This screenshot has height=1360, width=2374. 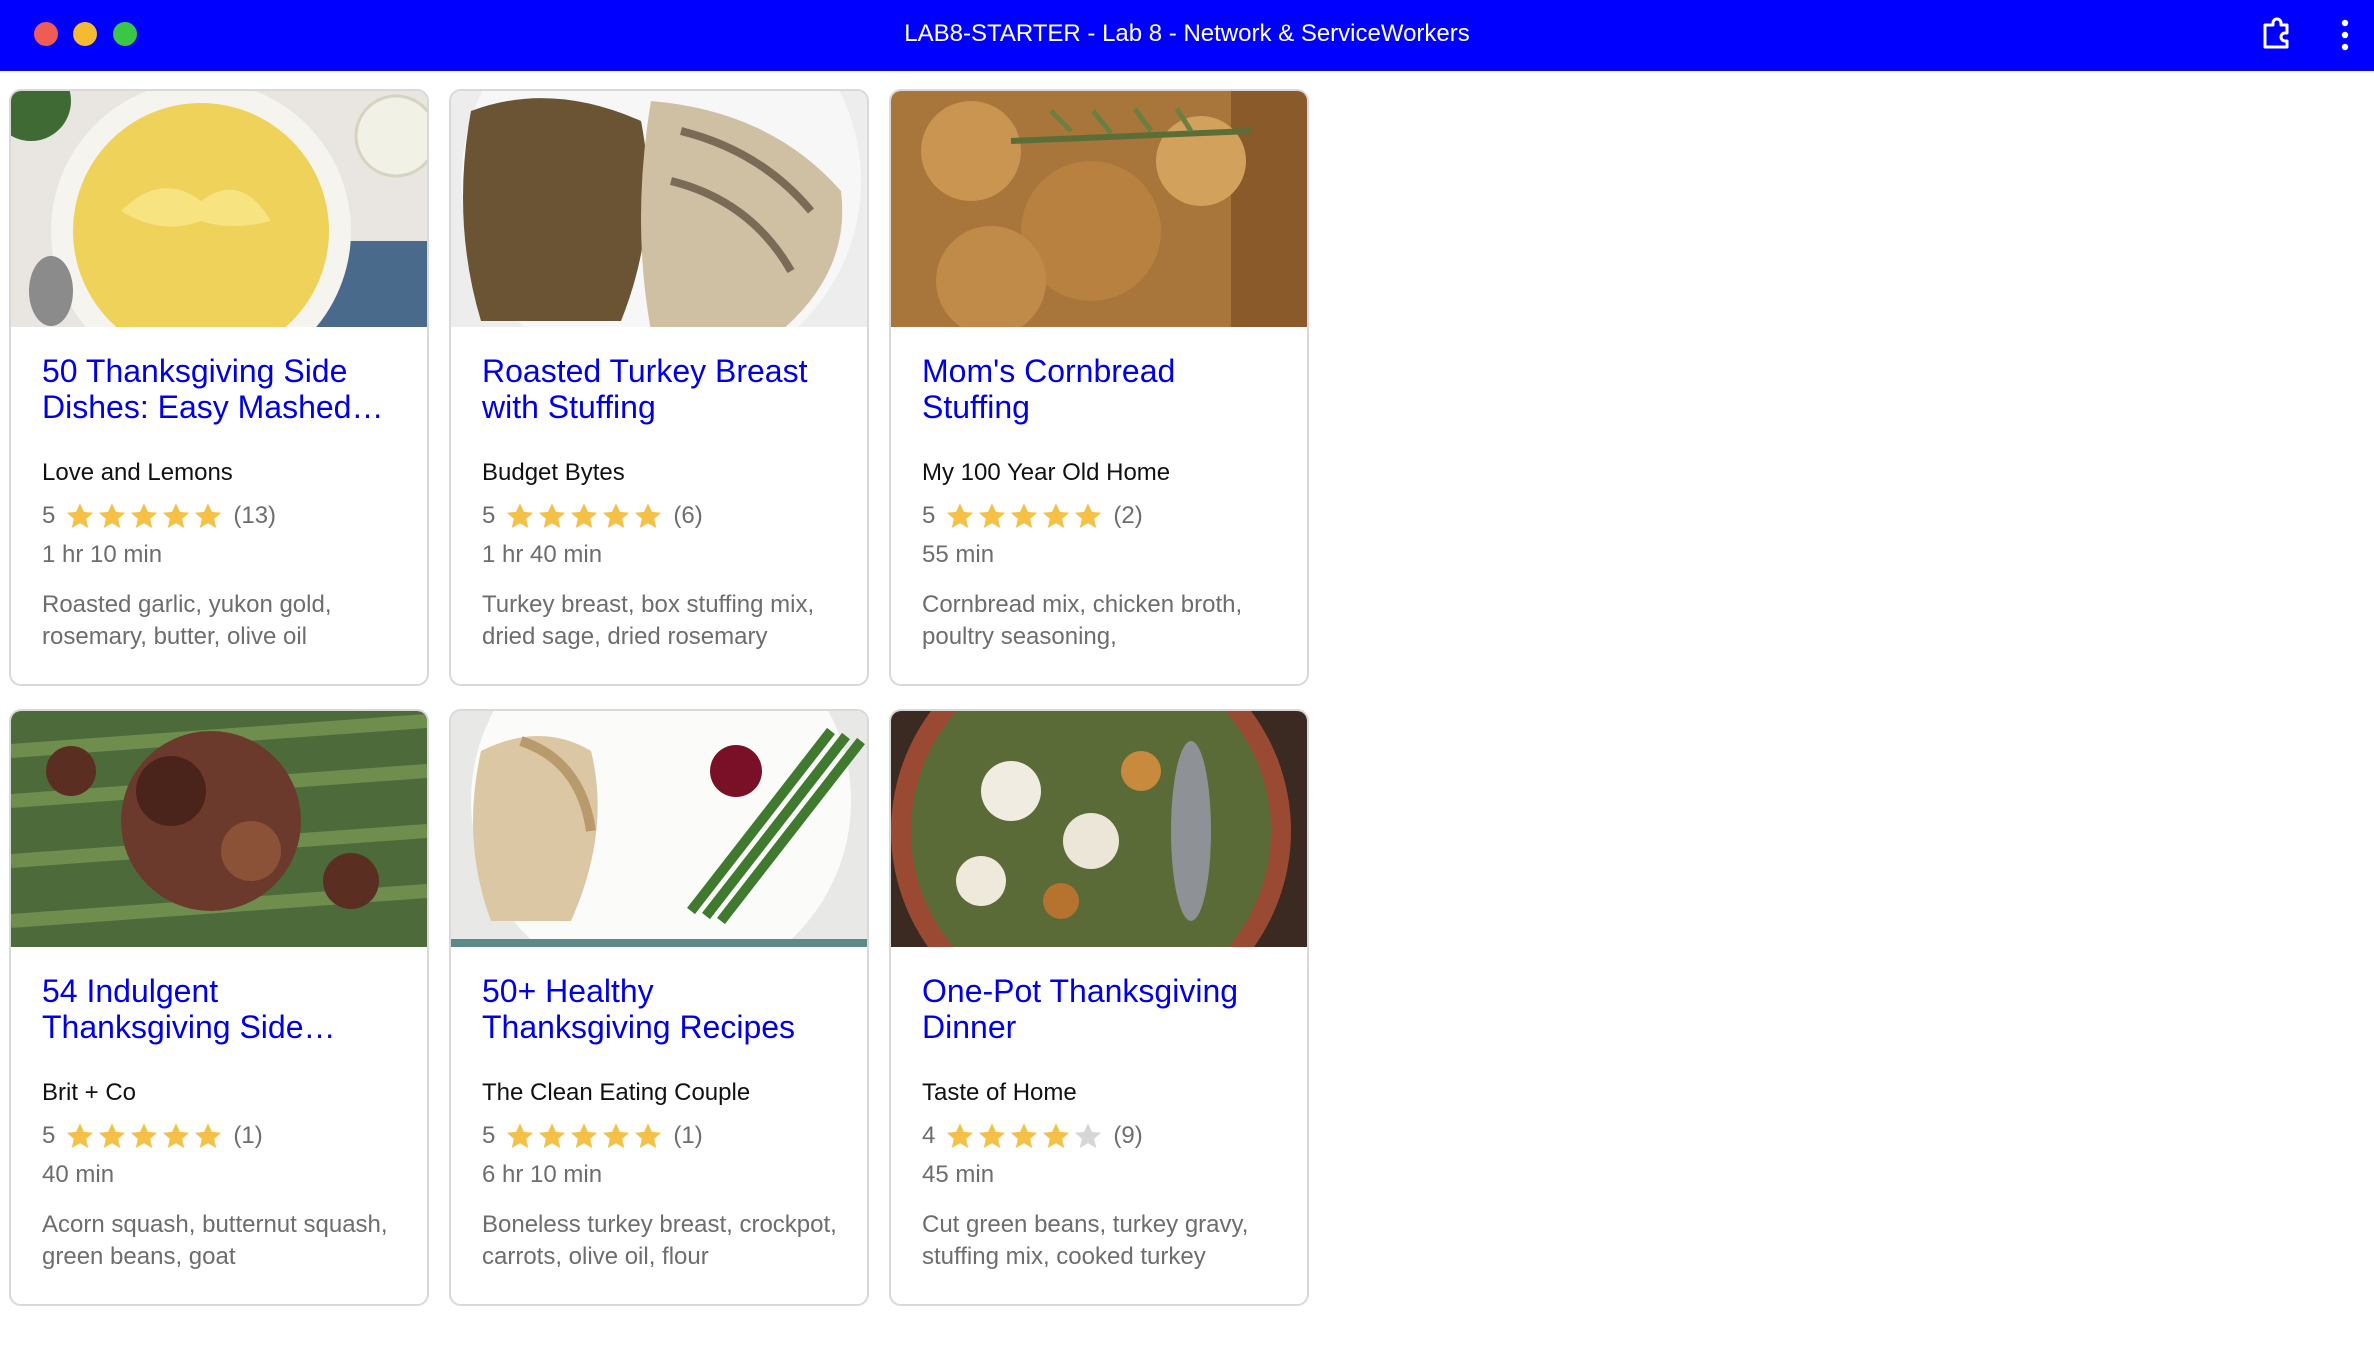 I want to click on recipe-source: The Clean Eating Couple, so click(x=616, y=1092).